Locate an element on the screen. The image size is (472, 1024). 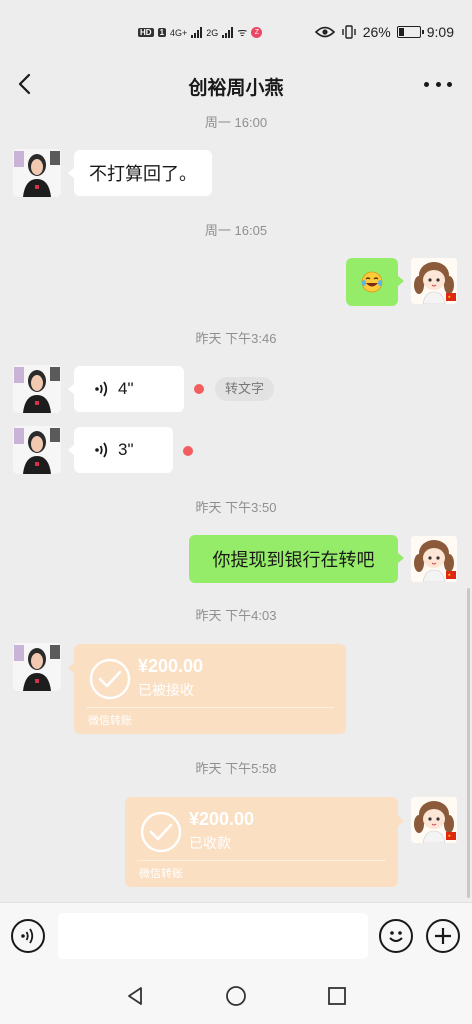
voice-duration: 3" is located at coordinates (126, 449).